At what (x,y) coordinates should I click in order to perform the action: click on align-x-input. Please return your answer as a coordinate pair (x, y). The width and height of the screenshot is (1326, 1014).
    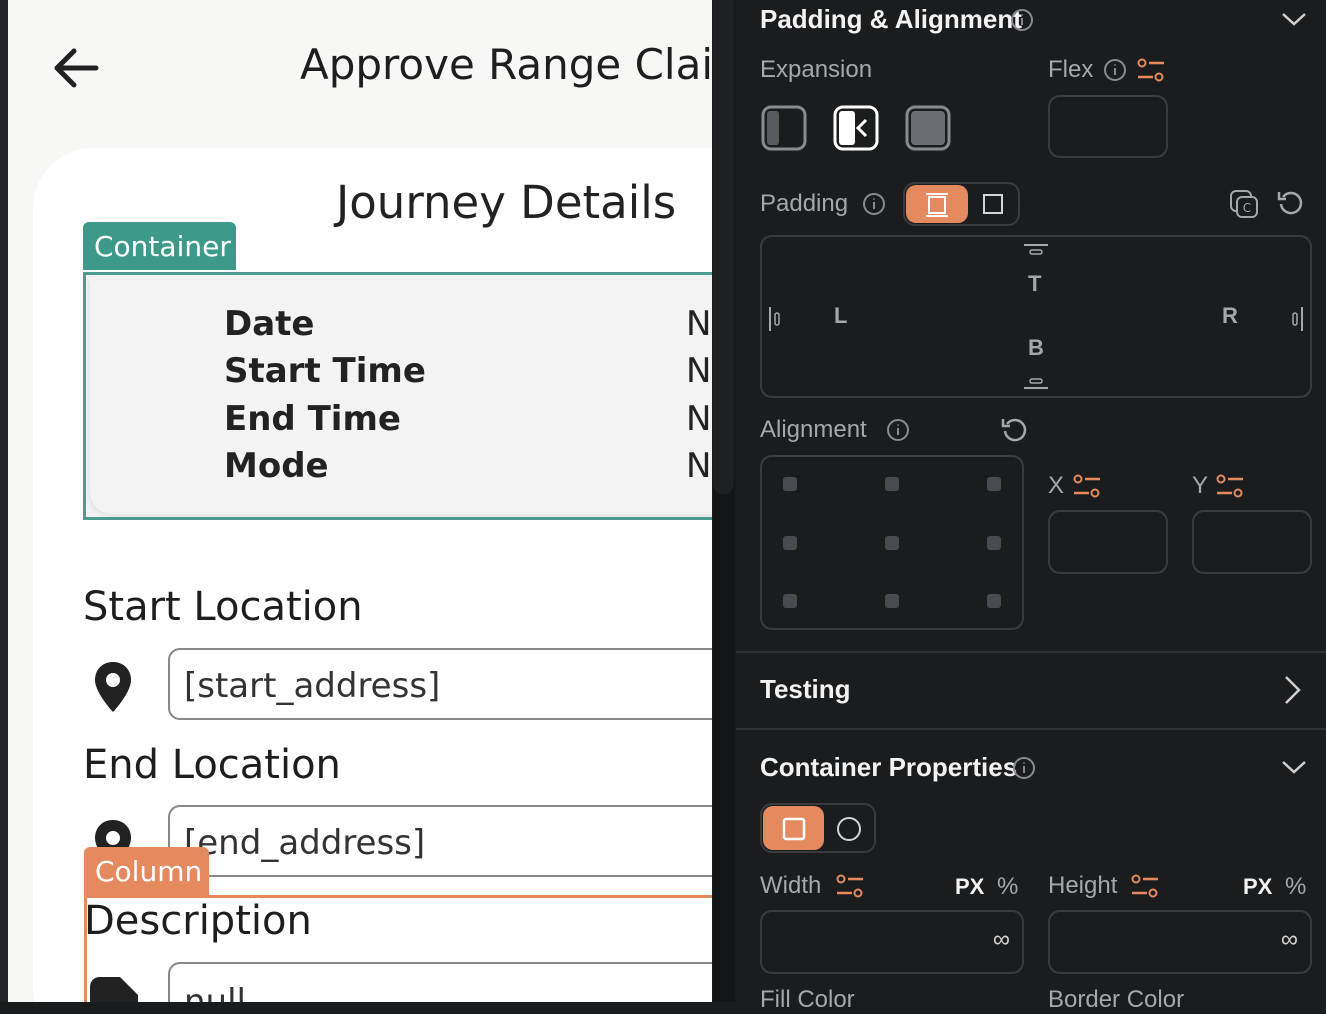
    Looking at the image, I should click on (1108, 542).